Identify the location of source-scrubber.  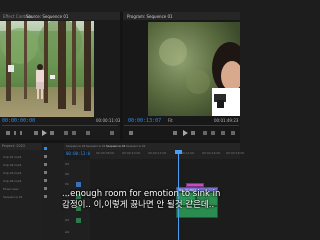
(60, 125).